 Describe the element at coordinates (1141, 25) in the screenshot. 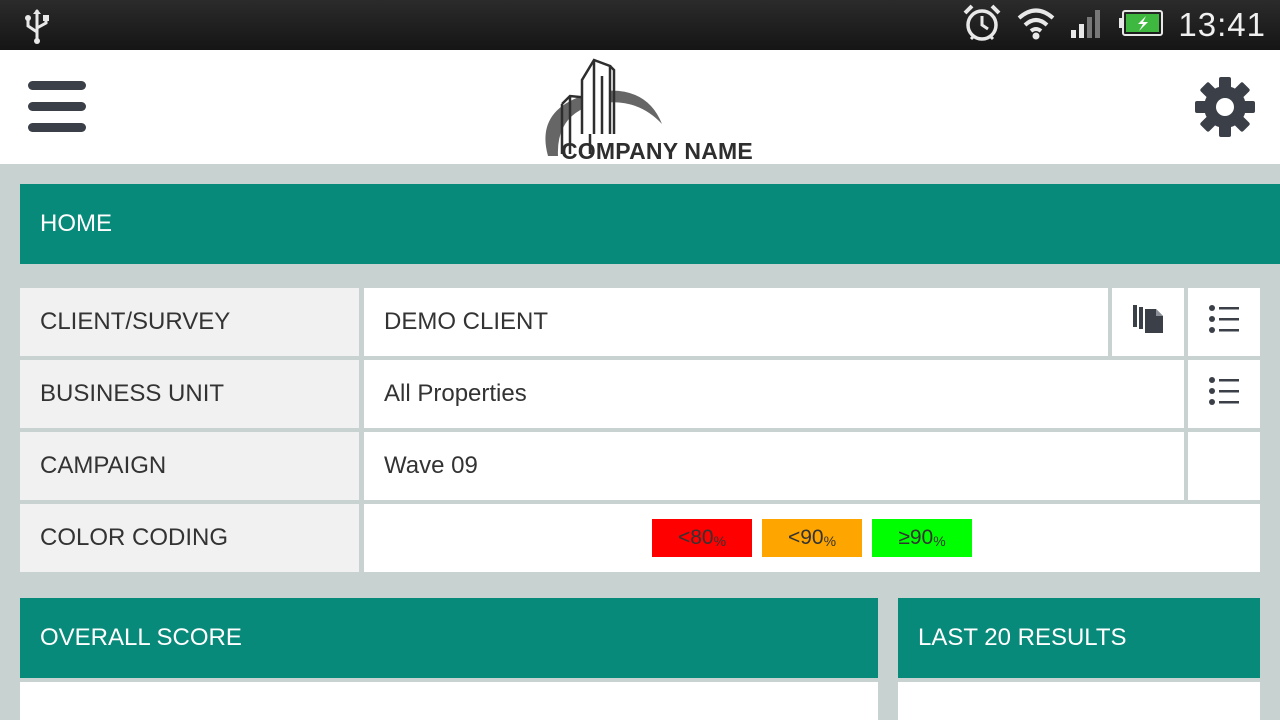

I see `battery-charging-icon` at that location.